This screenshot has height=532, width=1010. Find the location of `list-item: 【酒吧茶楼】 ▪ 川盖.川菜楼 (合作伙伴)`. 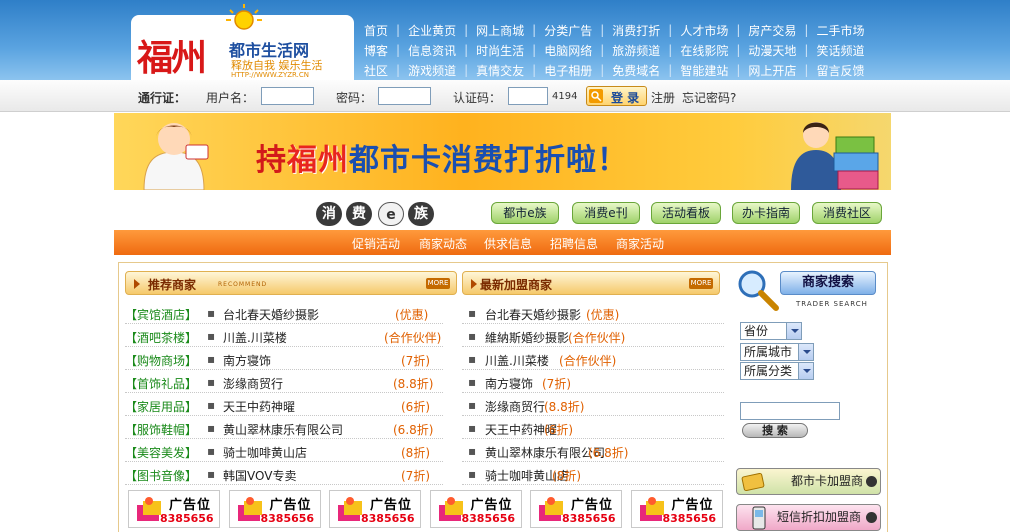

list-item: 【酒吧茶楼】 ▪ 川盖.川菜楼 (合作伙伴) is located at coordinates (284, 336).